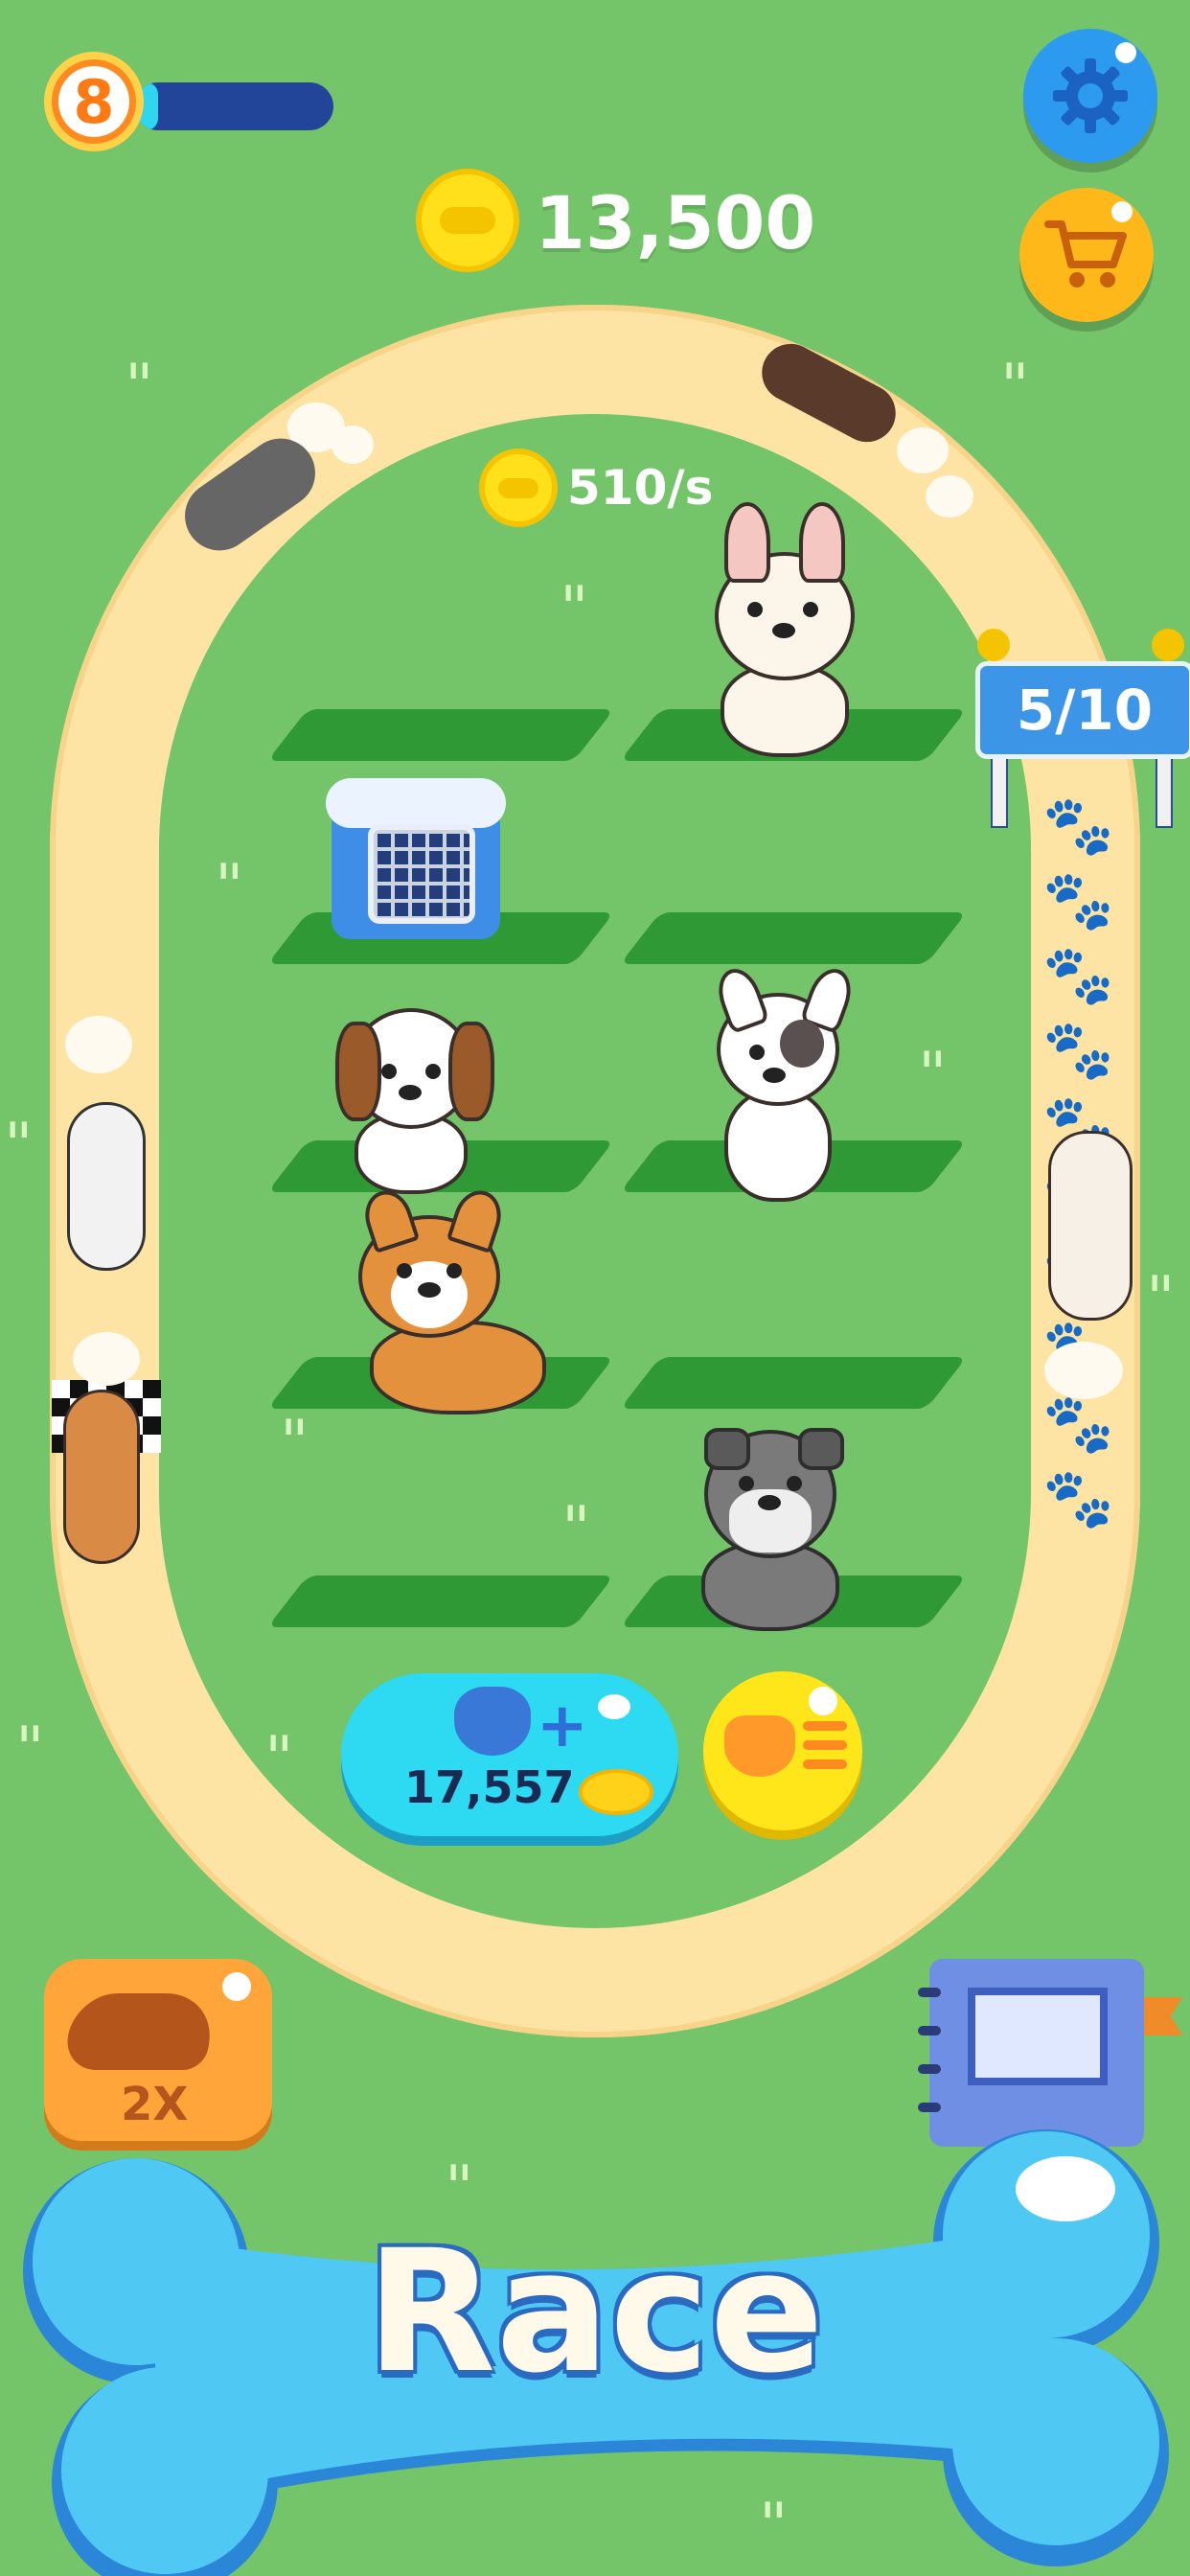 This screenshot has width=1190, height=2576. Describe the element at coordinates (676, 222) in the screenshot. I see `coin-total: 13,500` at that location.